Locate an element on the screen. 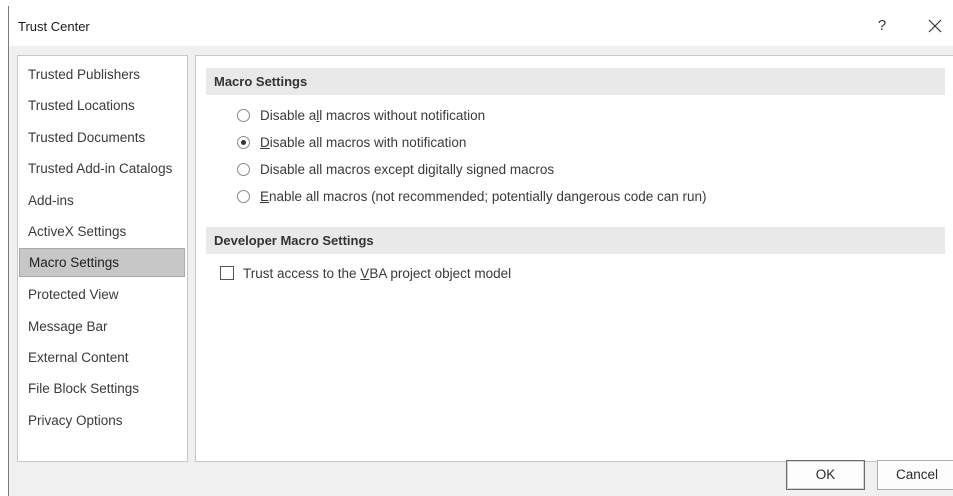  radio-disable-all-with-notification: Disable all macros with notification is located at coordinates (351, 143).